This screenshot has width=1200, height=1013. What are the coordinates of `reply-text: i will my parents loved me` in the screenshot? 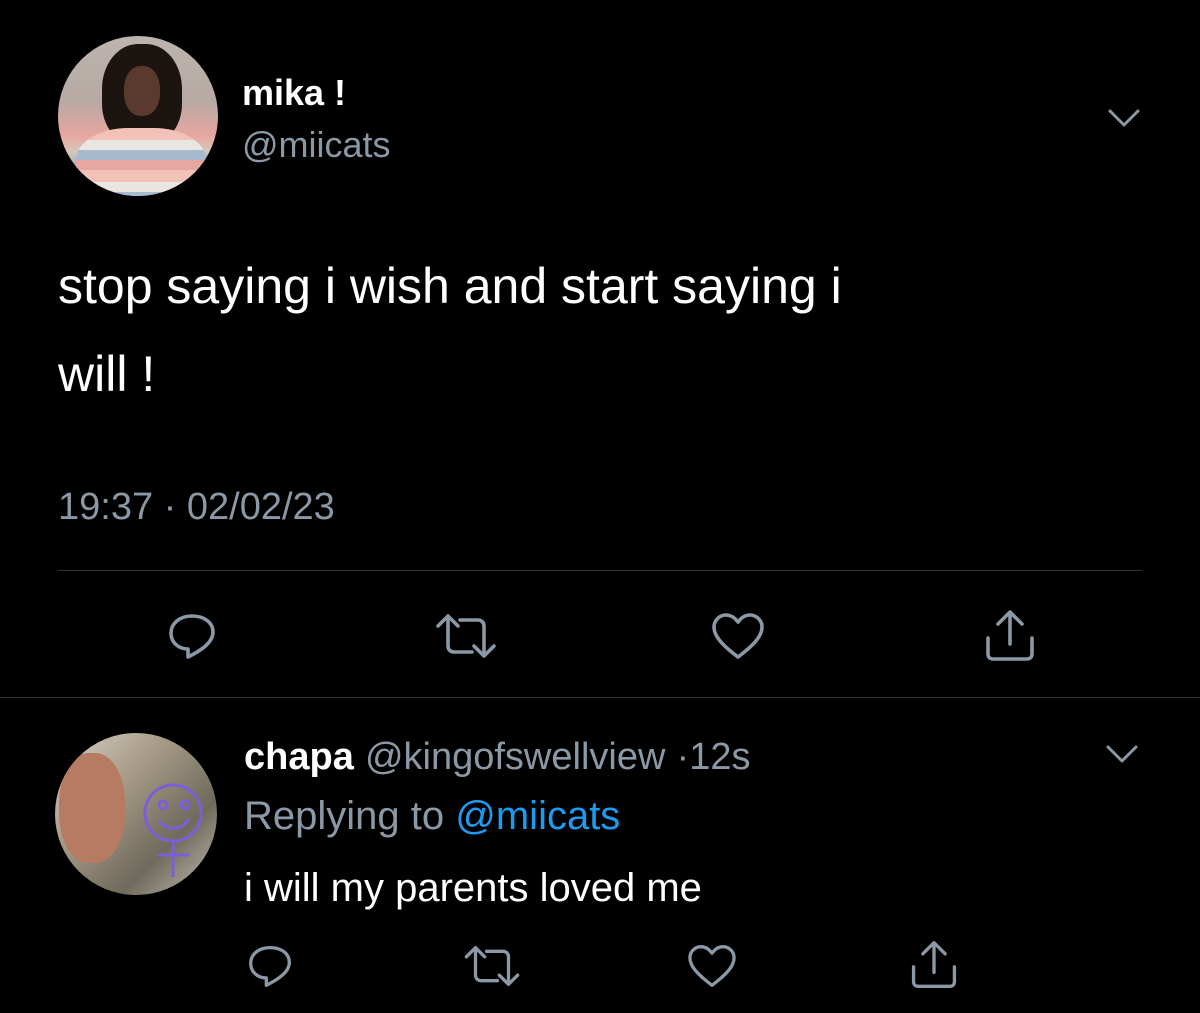 It's located at (473, 888).